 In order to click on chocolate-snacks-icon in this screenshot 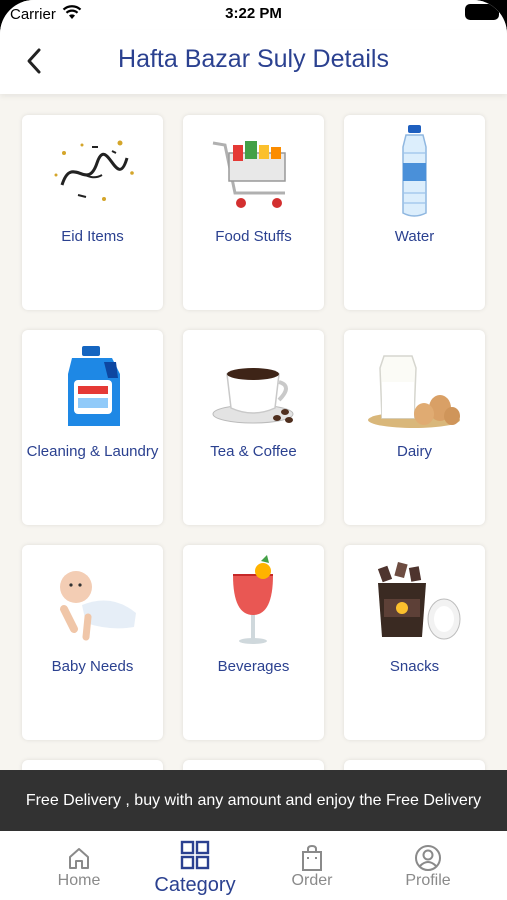, I will do `click(419, 600)`.